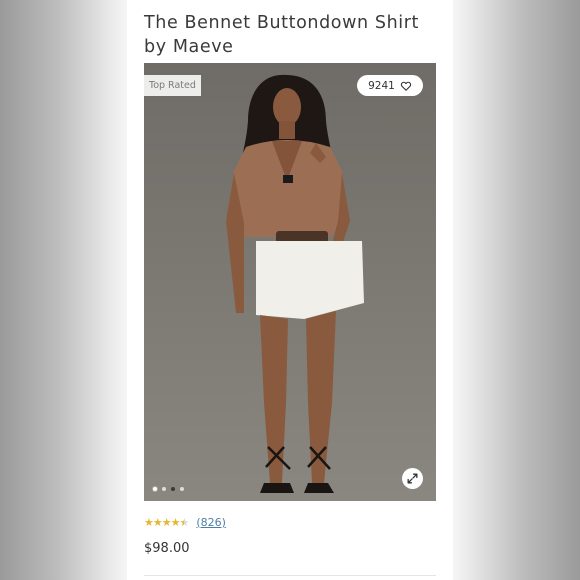  I want to click on expand-button, so click(412, 478).